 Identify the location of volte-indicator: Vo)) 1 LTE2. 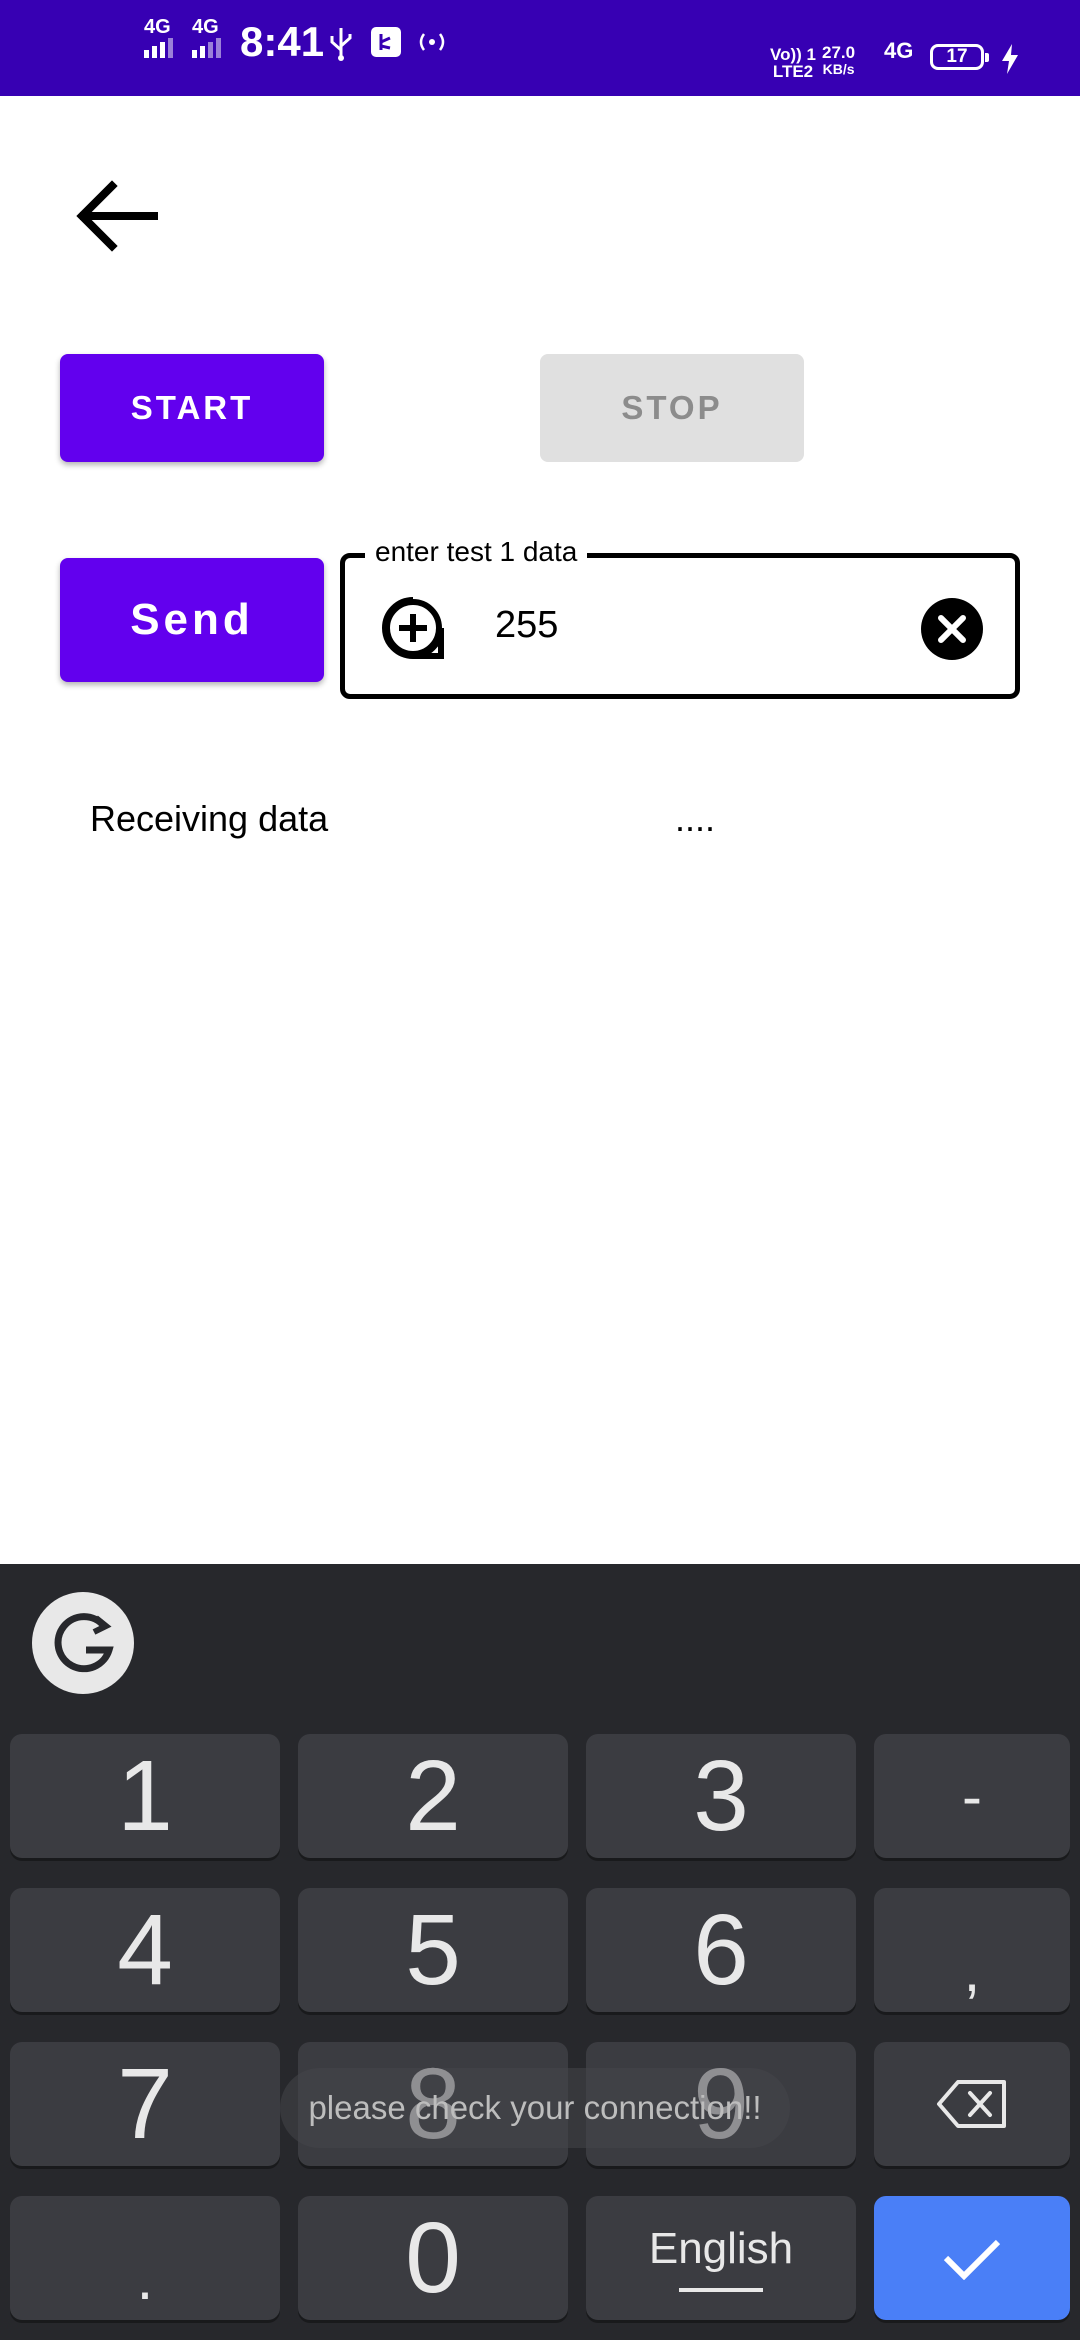
(793, 63).